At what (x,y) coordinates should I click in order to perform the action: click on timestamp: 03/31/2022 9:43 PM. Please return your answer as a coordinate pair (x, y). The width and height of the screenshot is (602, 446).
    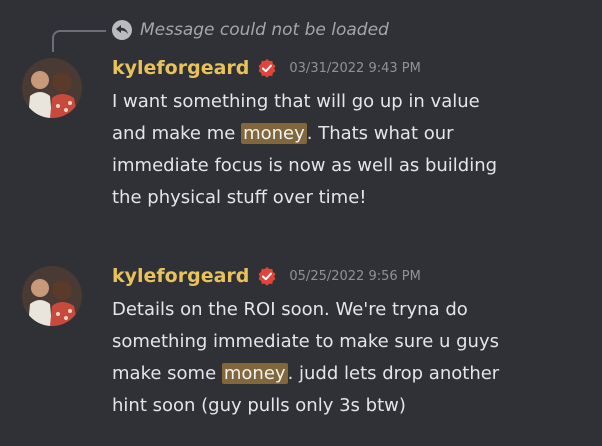
    Looking at the image, I should click on (355, 68).